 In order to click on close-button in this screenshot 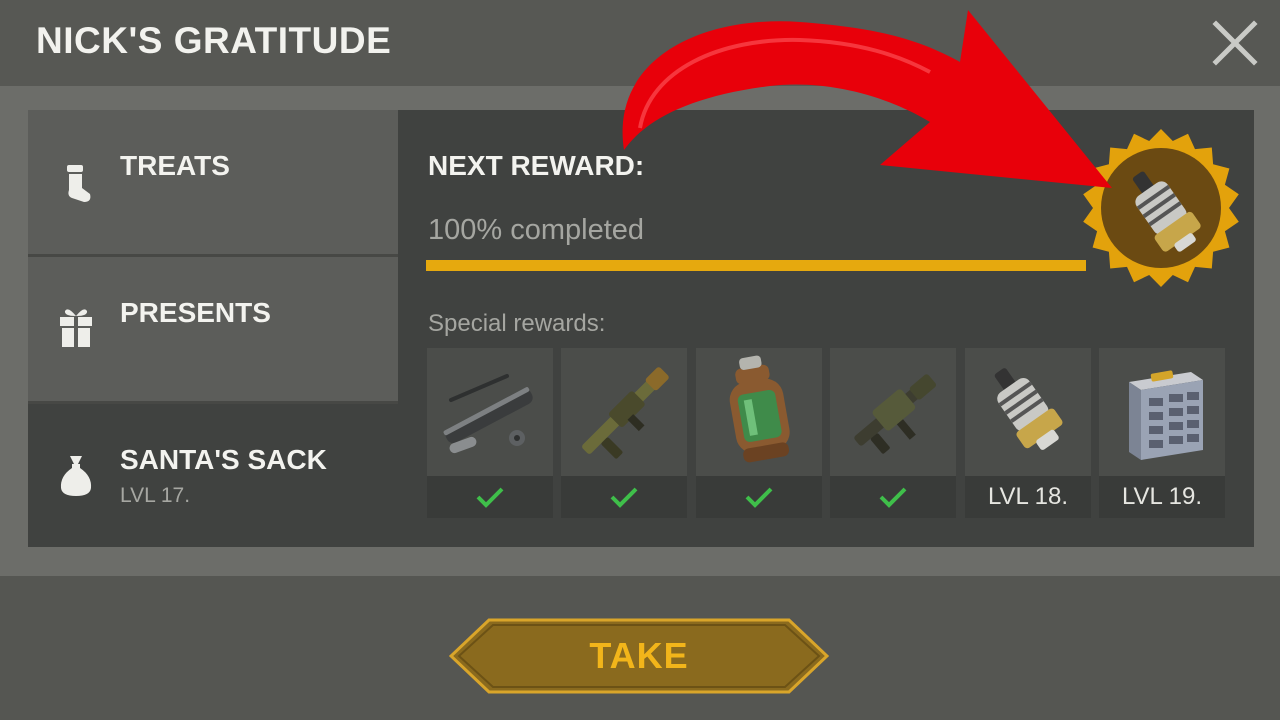, I will do `click(1235, 43)`.